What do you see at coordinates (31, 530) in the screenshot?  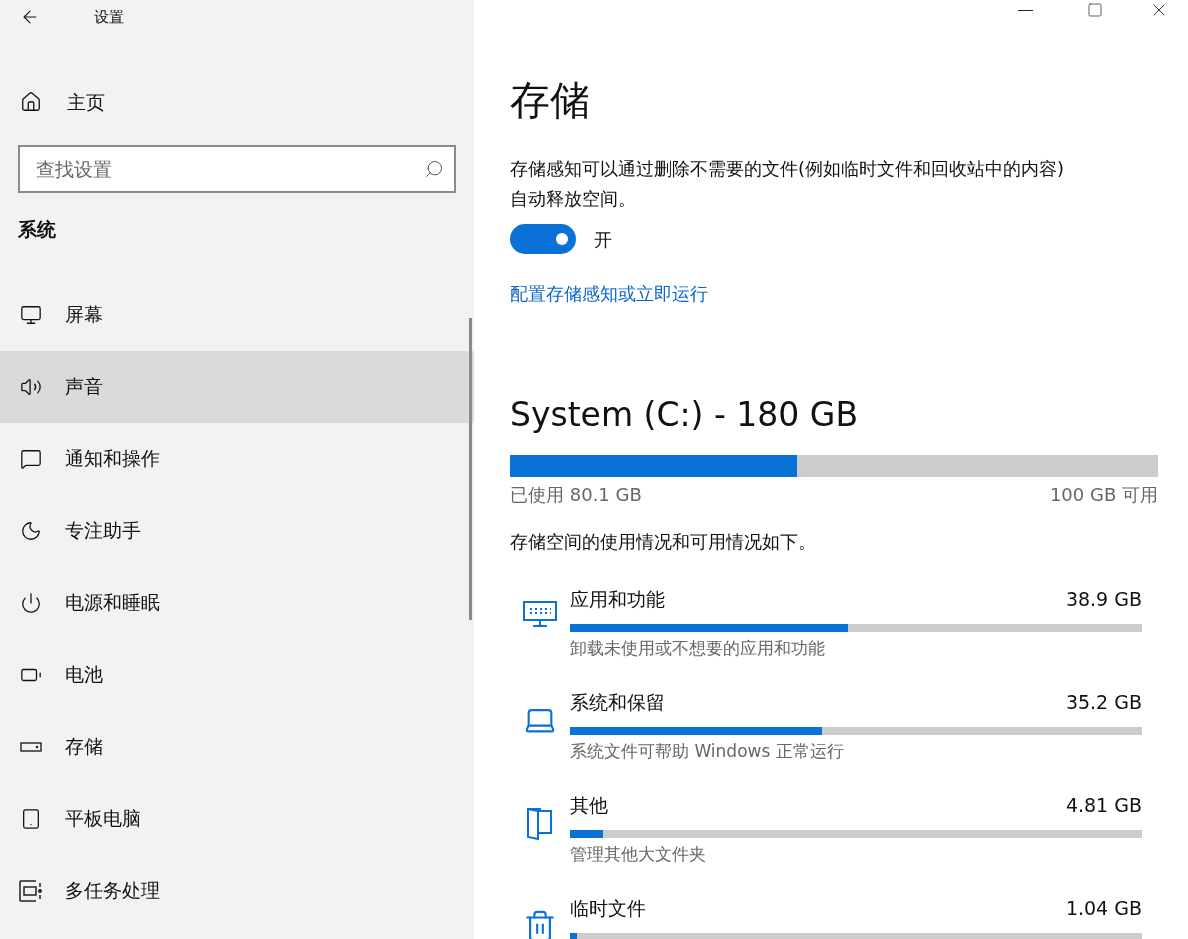 I see `moon-icon` at bounding box center [31, 530].